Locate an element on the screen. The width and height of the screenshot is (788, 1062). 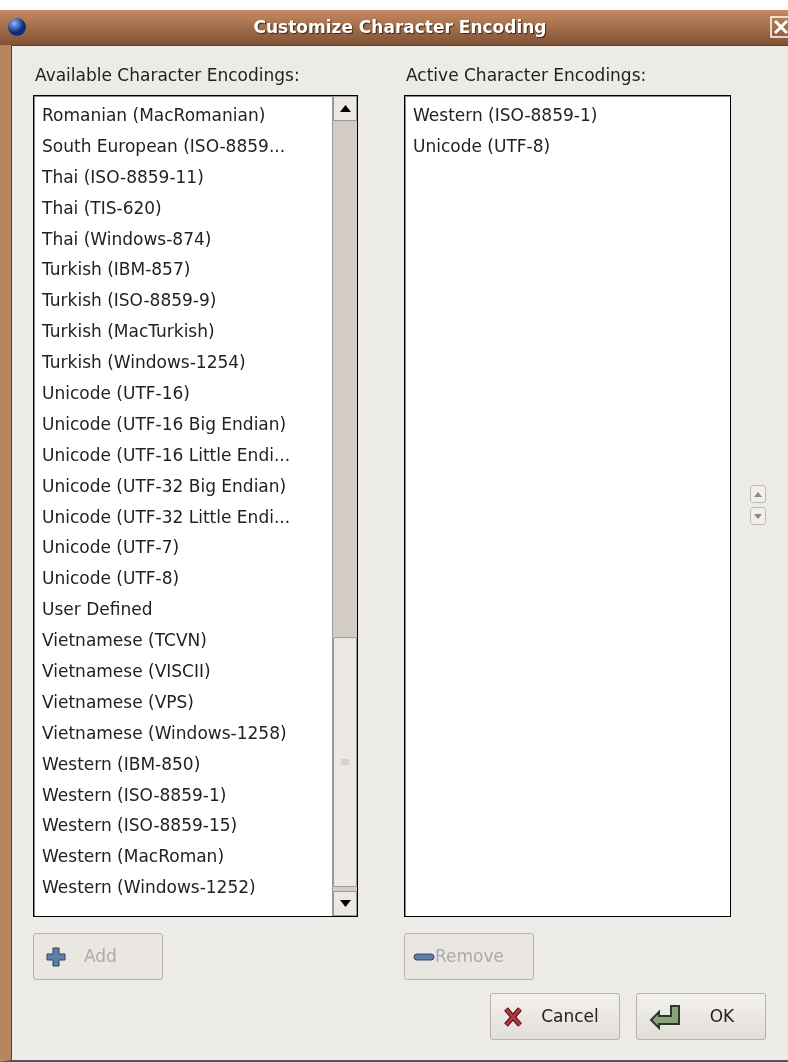
move-down-button is located at coordinates (758, 516).